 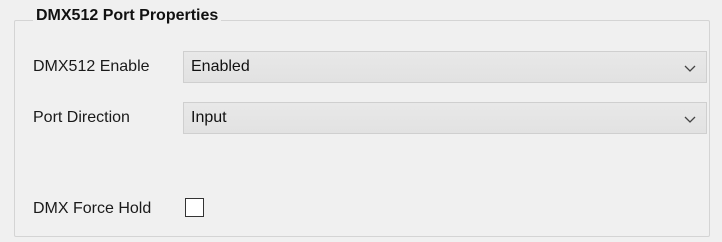 What do you see at coordinates (445, 67) in the screenshot?
I see `dmx512-enable-dropdown: Enabled` at bounding box center [445, 67].